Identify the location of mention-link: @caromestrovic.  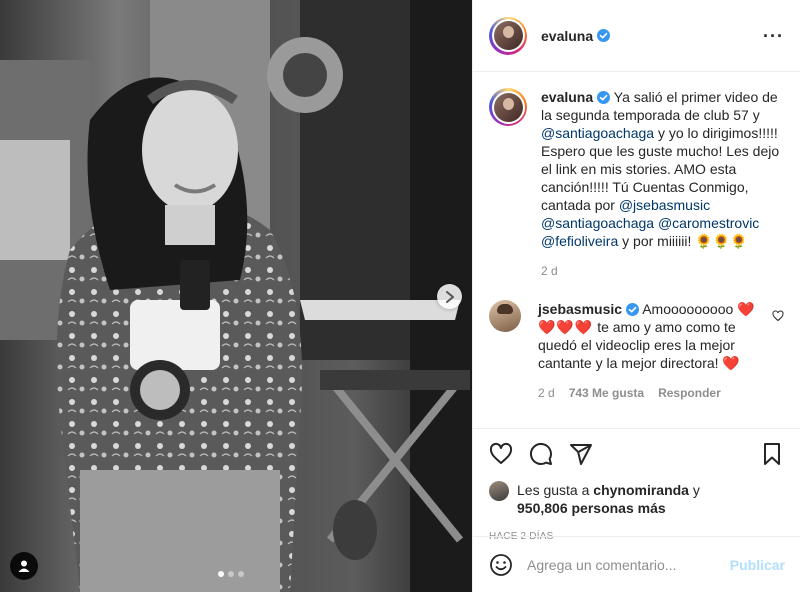
(708, 223).